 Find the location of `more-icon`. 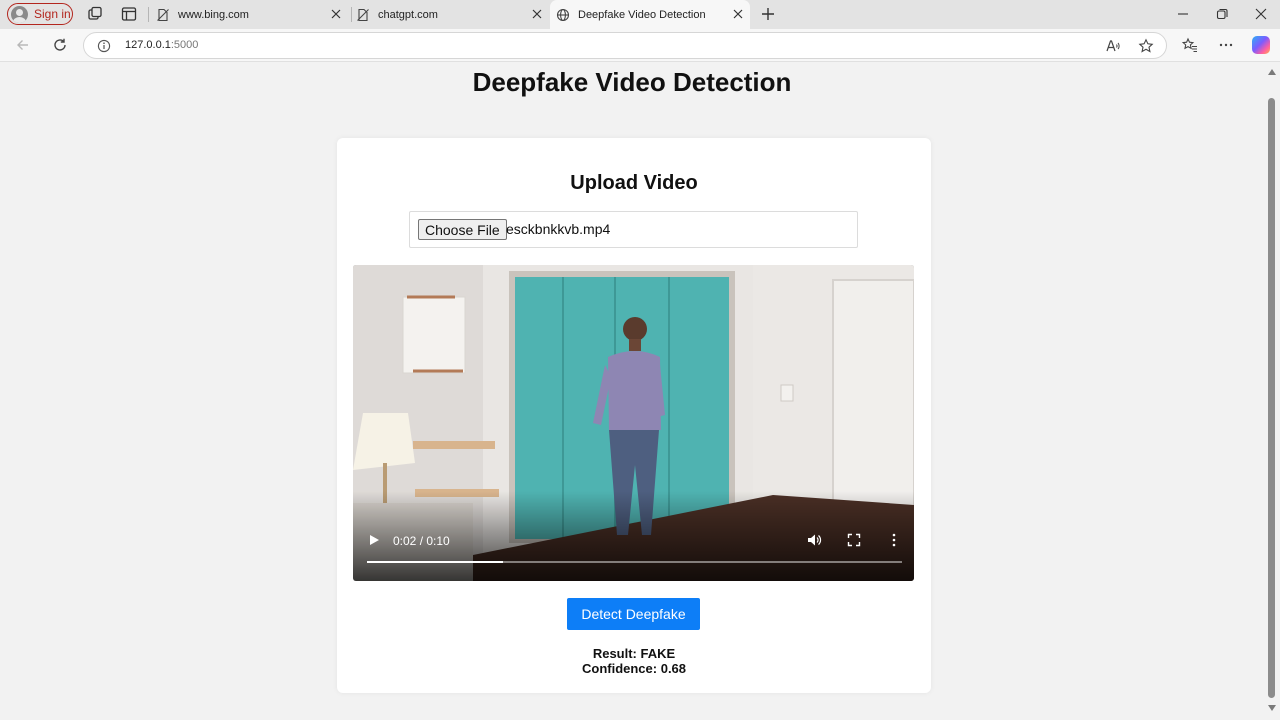

more-icon is located at coordinates (1226, 45).